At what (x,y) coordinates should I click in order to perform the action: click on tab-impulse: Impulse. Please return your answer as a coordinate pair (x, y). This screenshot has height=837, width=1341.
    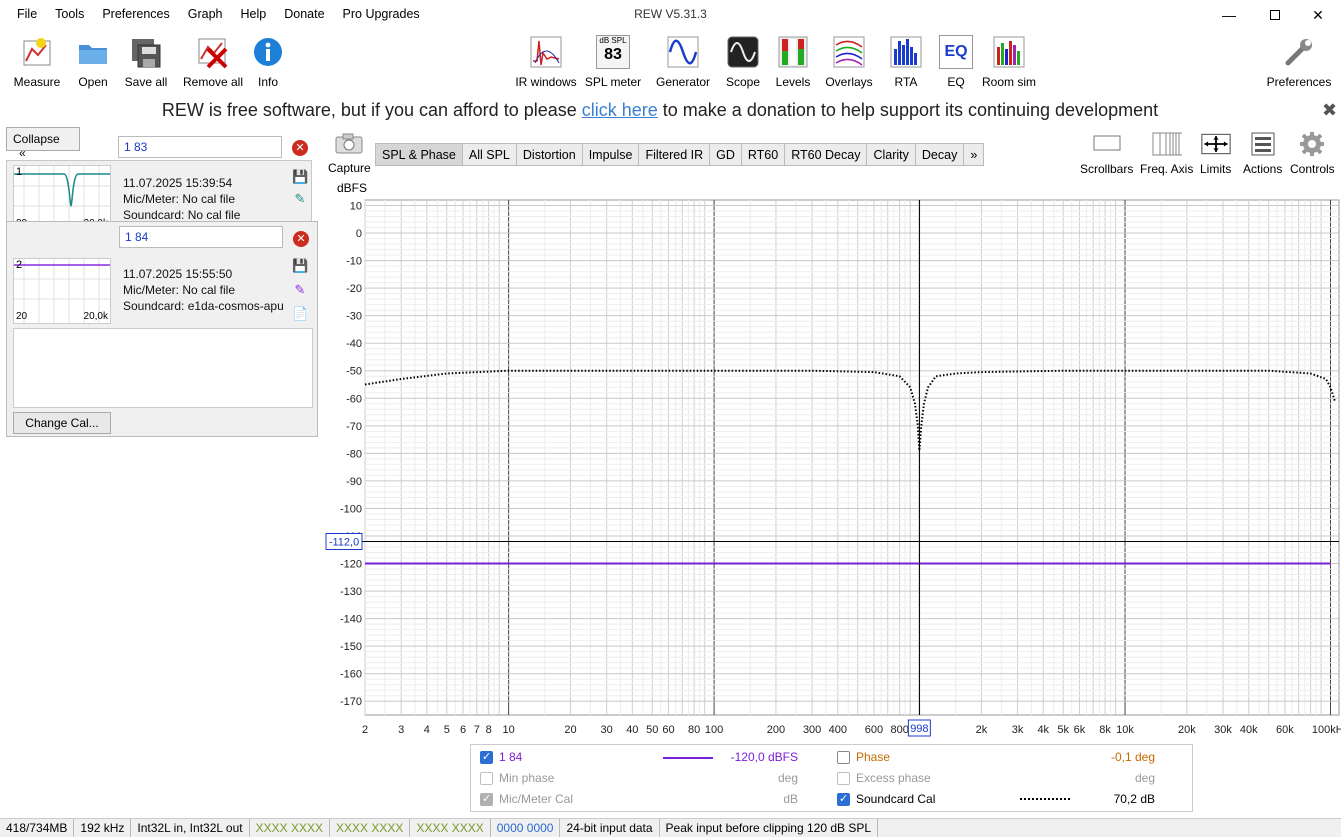
    Looking at the image, I should click on (610, 154).